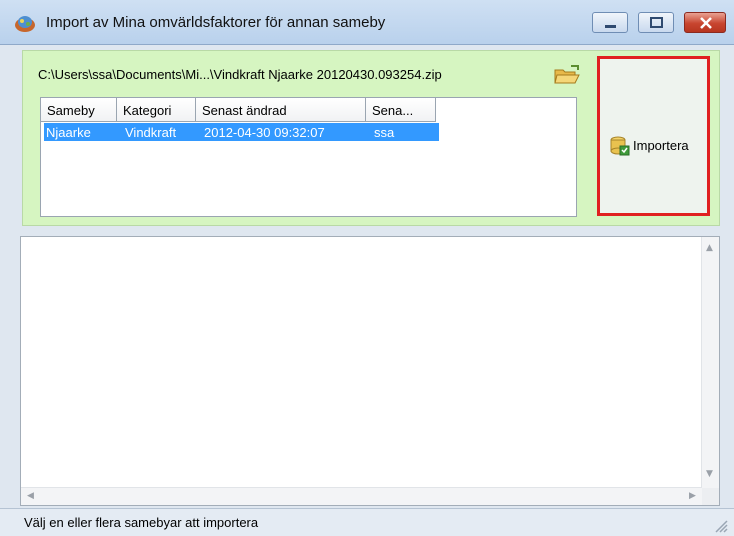 The width and height of the screenshot is (734, 536). What do you see at coordinates (610, 26) in the screenshot?
I see `minimize-icon` at bounding box center [610, 26].